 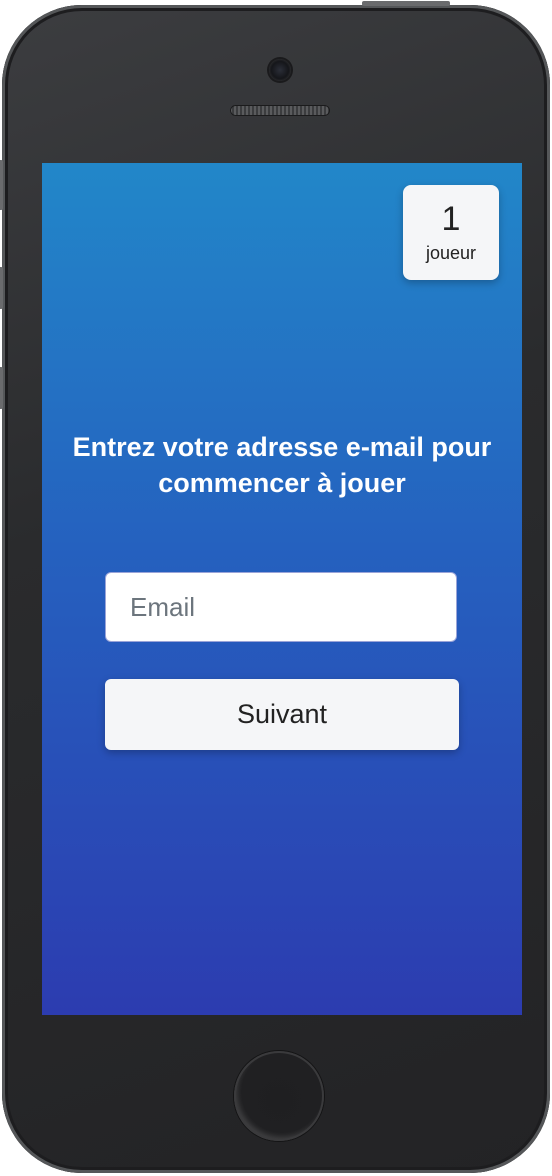 What do you see at coordinates (280, 110) in the screenshot?
I see `speaker-grille-icon` at bounding box center [280, 110].